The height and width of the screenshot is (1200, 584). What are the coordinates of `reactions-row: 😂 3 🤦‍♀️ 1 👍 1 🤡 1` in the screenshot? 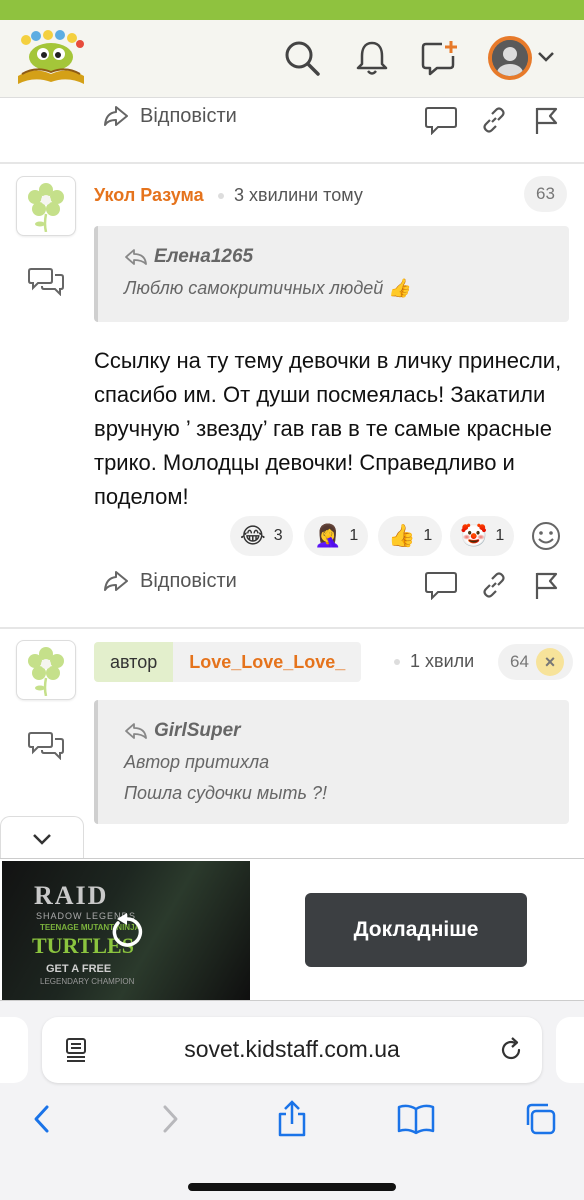 It's located at (292, 536).